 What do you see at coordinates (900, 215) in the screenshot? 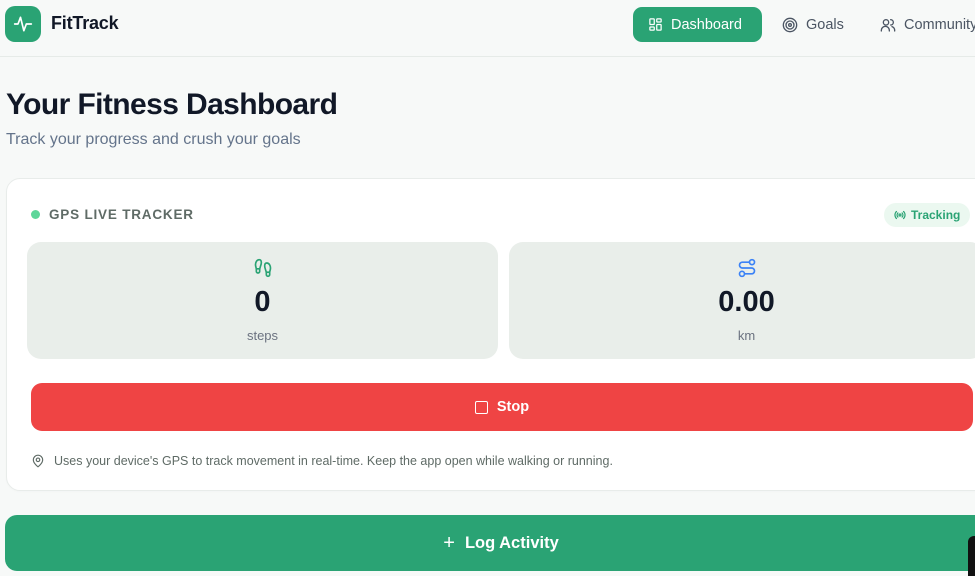
I see `radio-signal-icon` at bounding box center [900, 215].